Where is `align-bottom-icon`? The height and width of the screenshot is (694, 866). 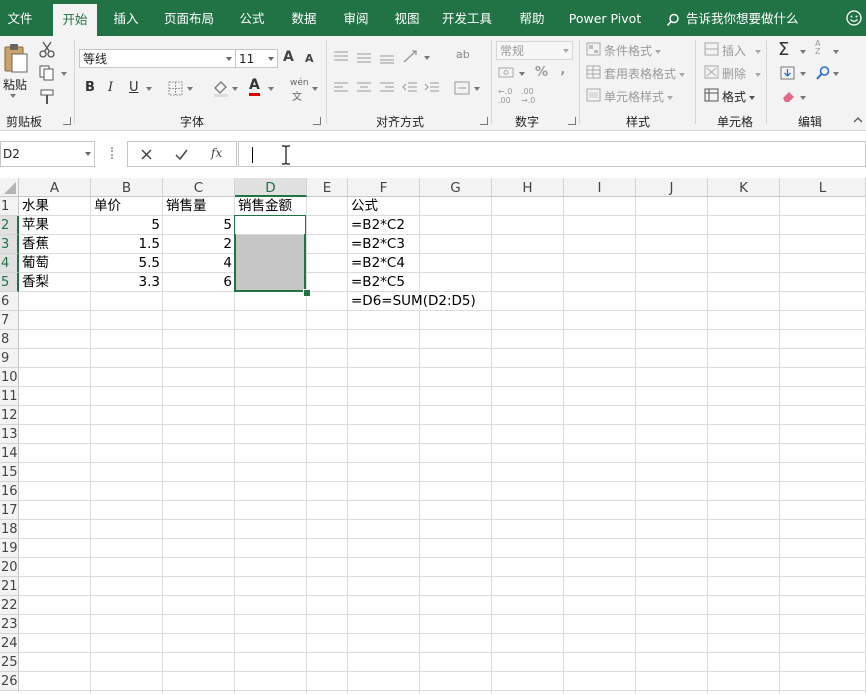
align-bottom-icon is located at coordinates (387, 57).